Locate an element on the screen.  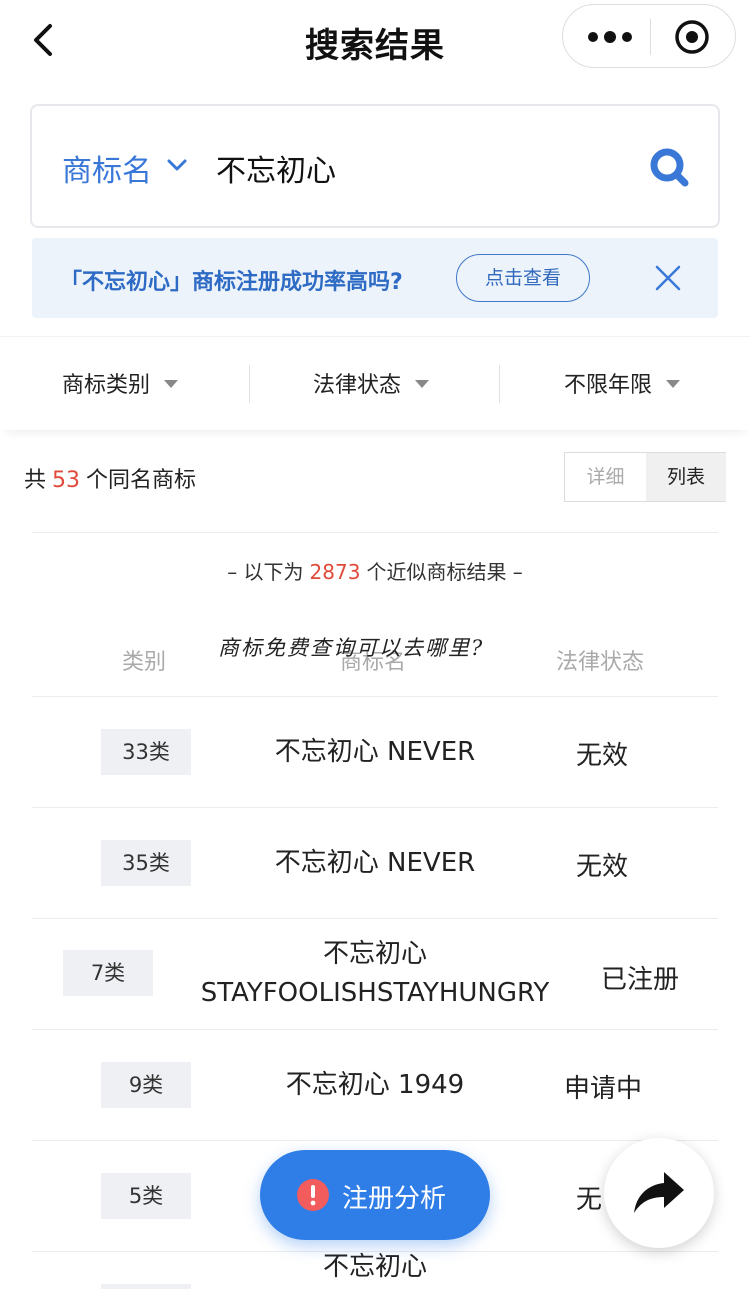
legal-status: 申请中 is located at coordinates (603, 1089).